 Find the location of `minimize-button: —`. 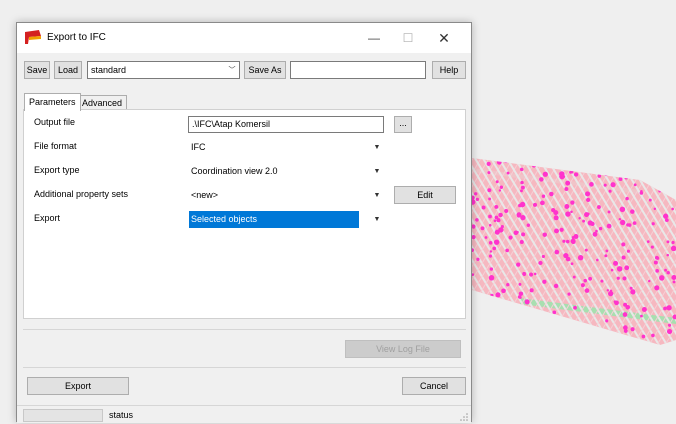

minimize-button: — is located at coordinates (374, 38).